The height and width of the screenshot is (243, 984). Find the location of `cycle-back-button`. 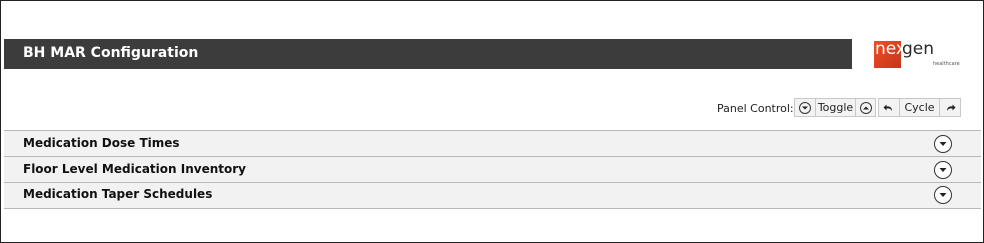

cycle-back-button is located at coordinates (889, 107).